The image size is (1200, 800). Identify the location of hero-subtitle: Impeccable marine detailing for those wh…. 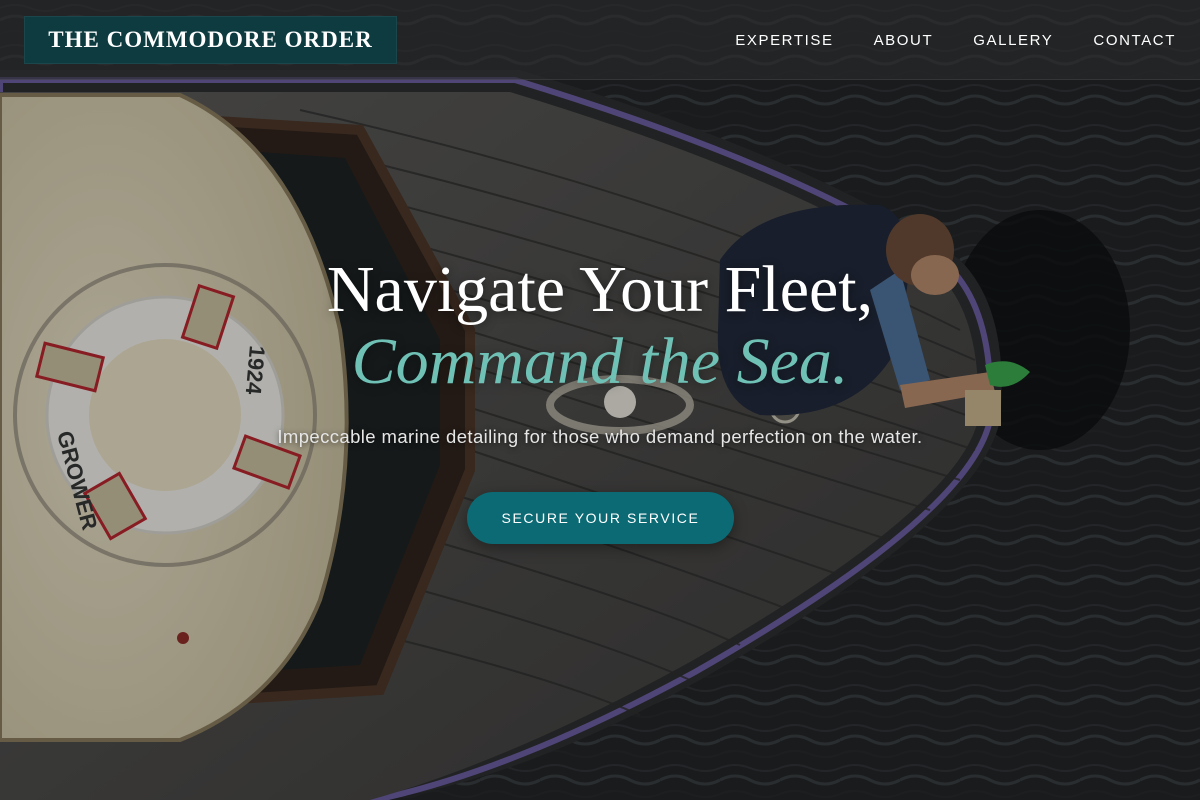
(600, 436).